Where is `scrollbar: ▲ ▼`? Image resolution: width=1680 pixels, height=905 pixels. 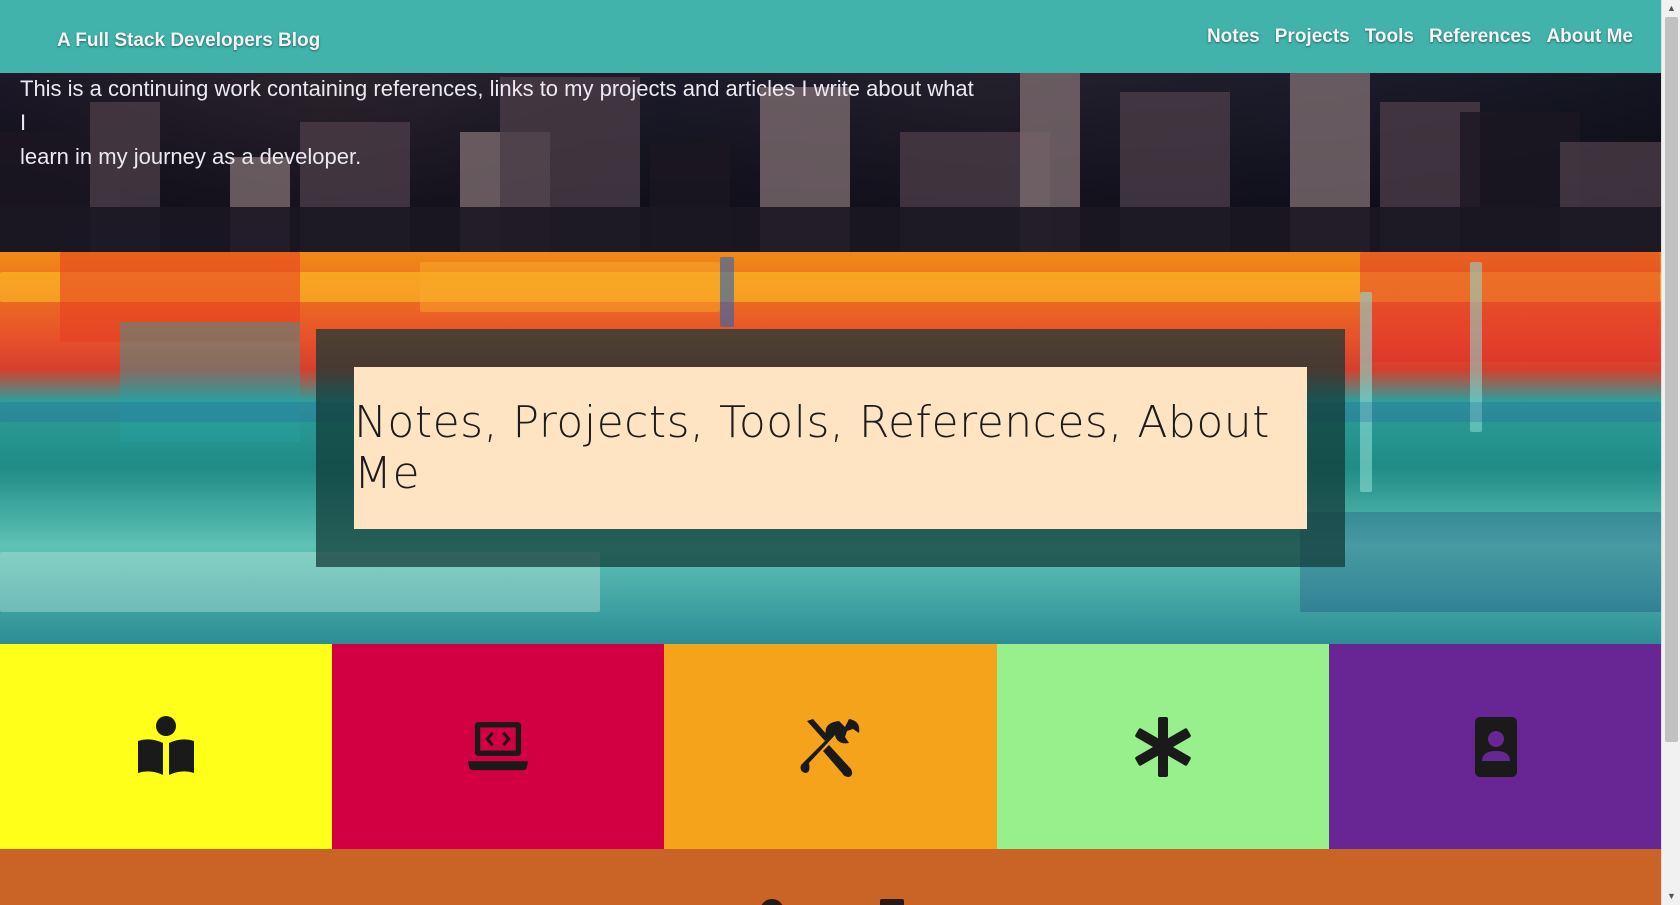 scrollbar: ▲ ▼ is located at coordinates (1670, 452).